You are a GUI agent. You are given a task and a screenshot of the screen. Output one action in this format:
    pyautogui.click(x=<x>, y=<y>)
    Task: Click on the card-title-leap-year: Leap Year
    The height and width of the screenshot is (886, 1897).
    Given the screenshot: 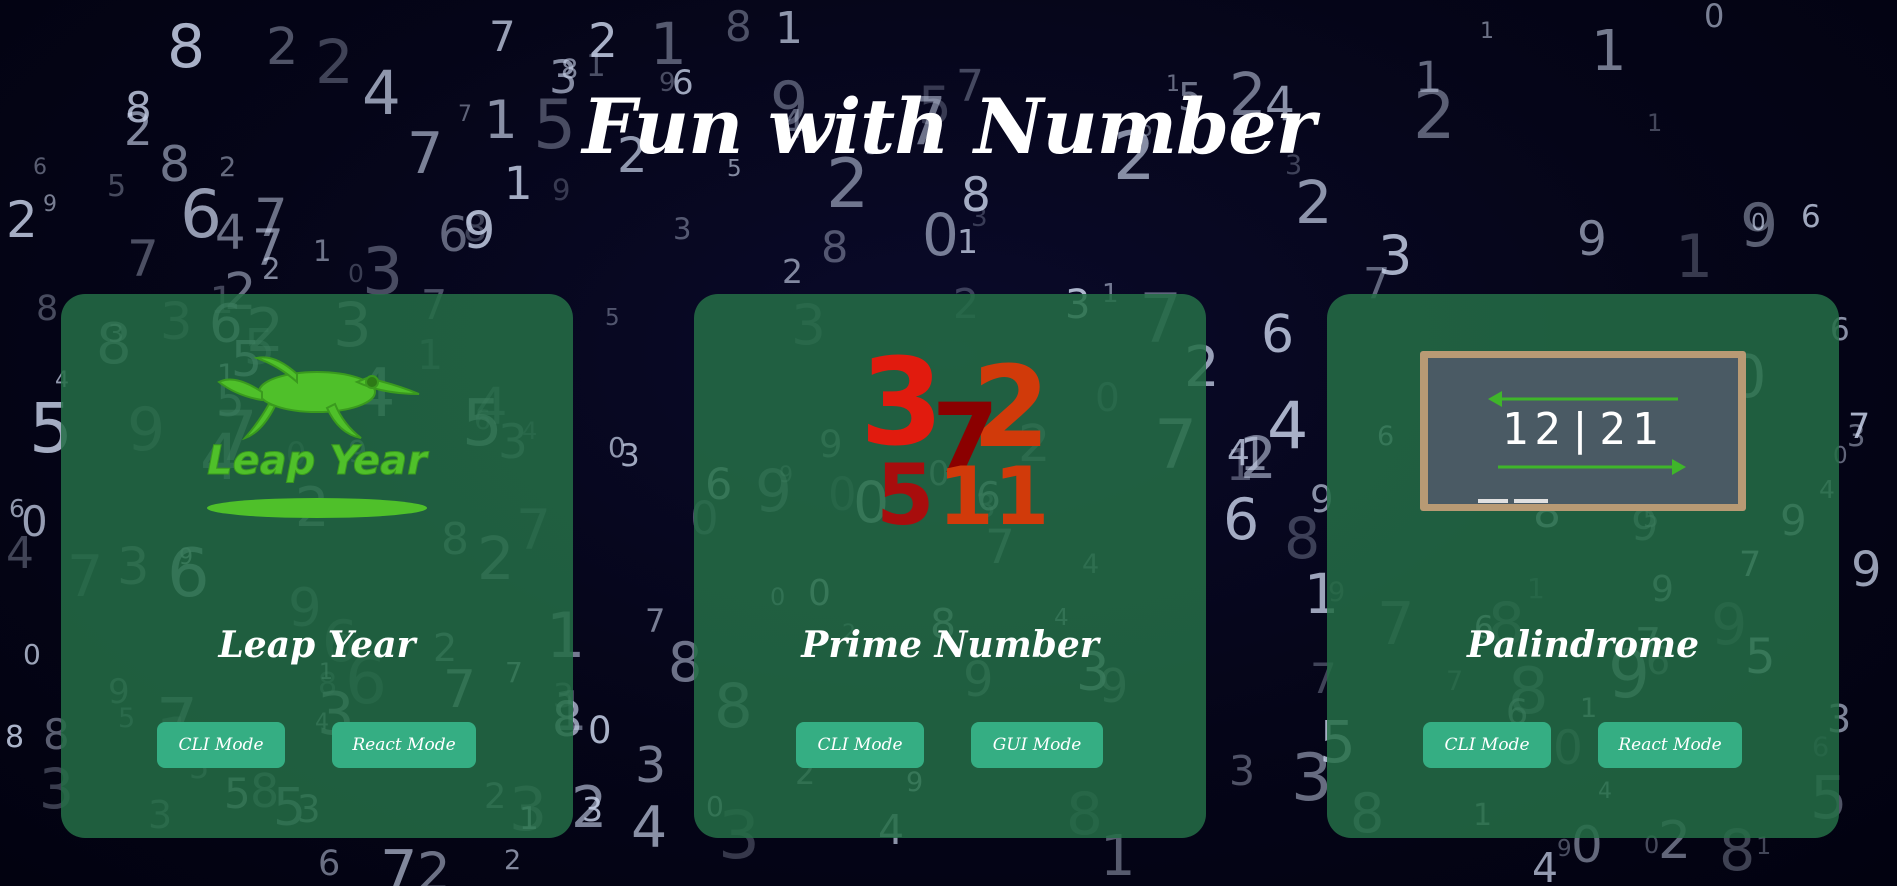 What is the action you would take?
    pyautogui.click(x=317, y=645)
    